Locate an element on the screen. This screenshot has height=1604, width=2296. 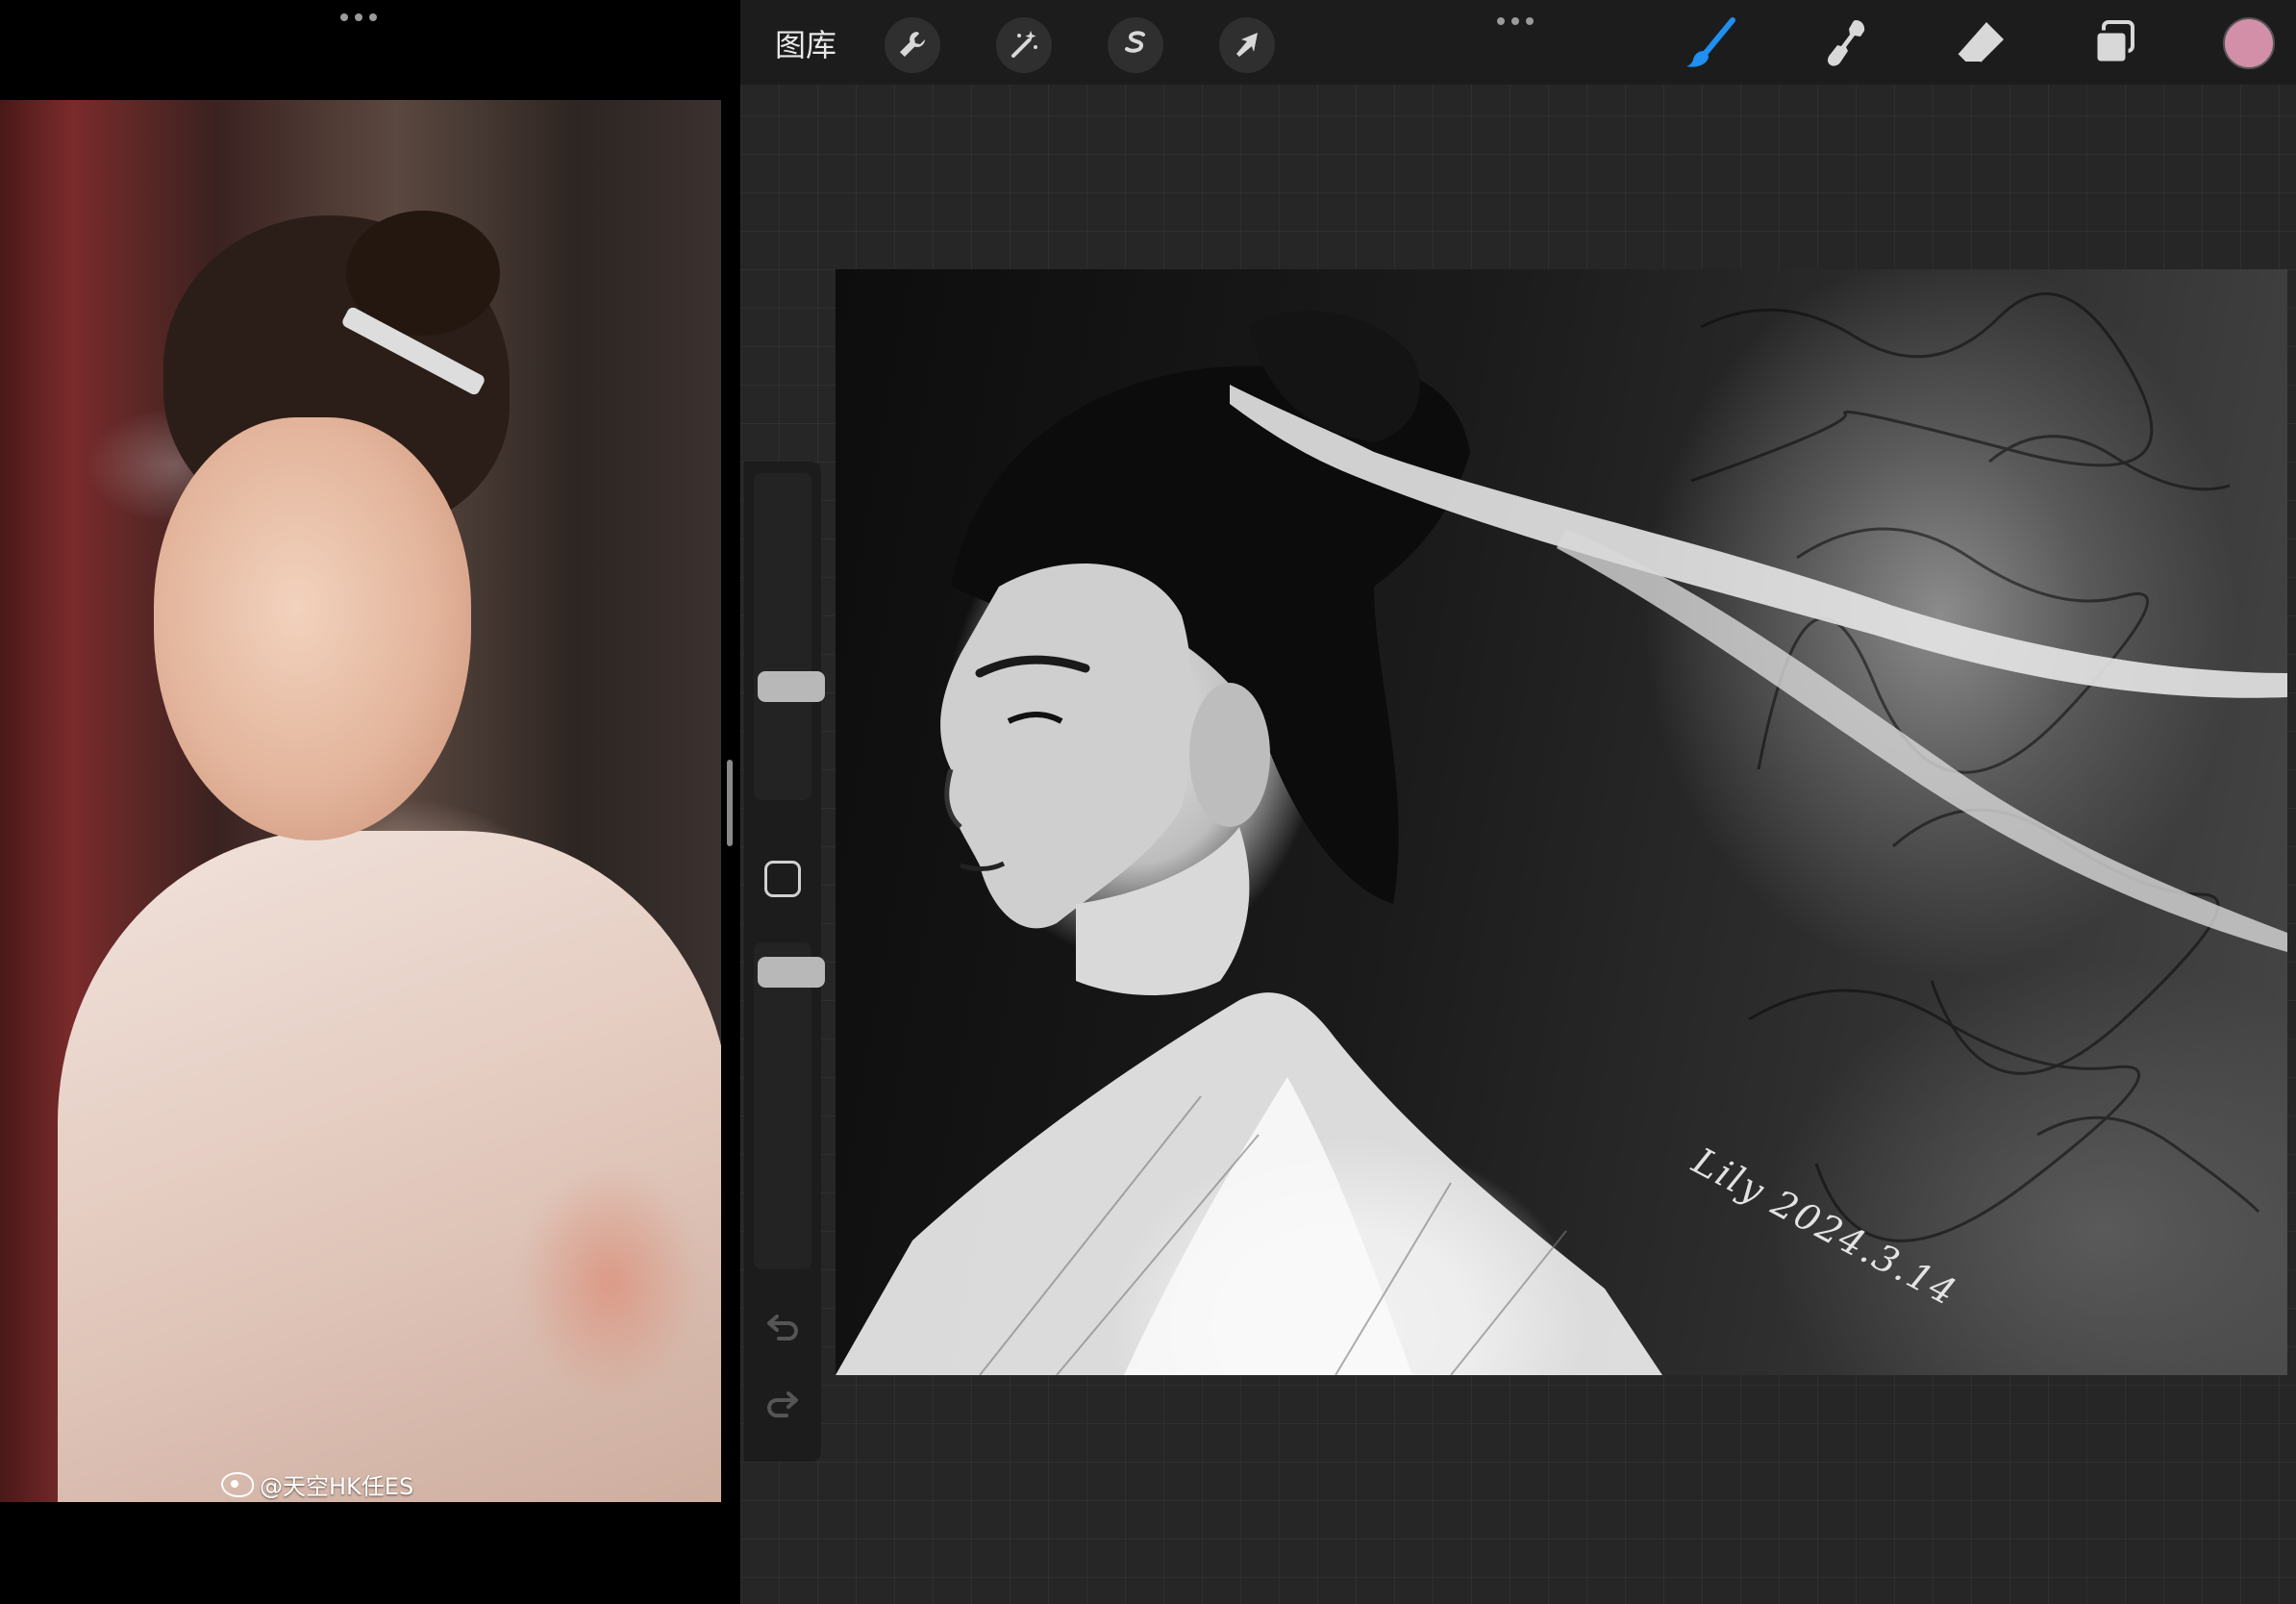
eraser-button is located at coordinates (1980, 44).